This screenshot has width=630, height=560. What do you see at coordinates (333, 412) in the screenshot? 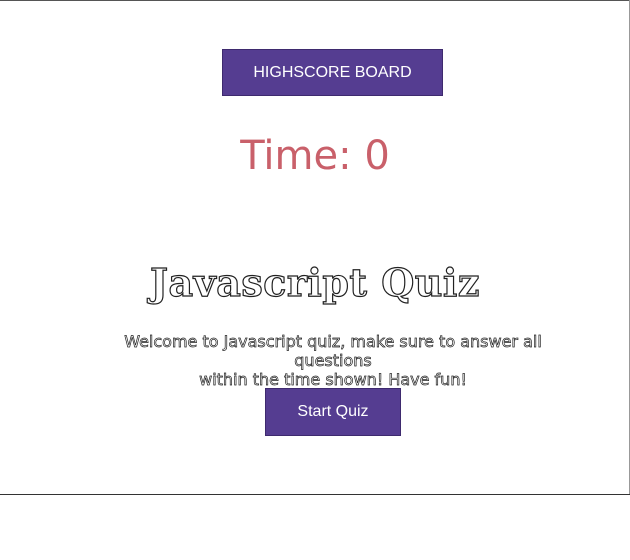
I see `start-quiz-button: Start Quiz` at bounding box center [333, 412].